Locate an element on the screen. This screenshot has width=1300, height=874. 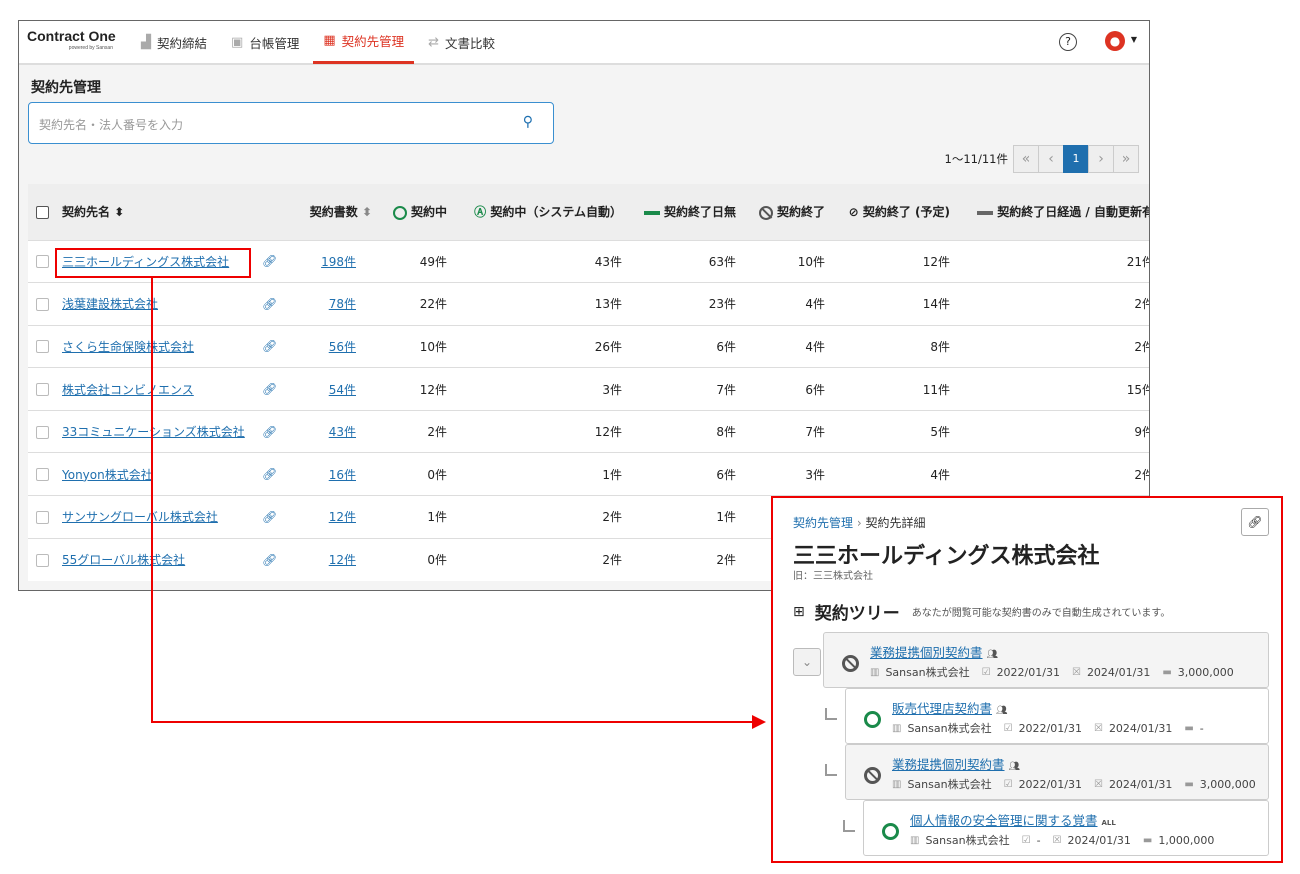
search-icon: ⚲ is located at coordinates (528, 122).